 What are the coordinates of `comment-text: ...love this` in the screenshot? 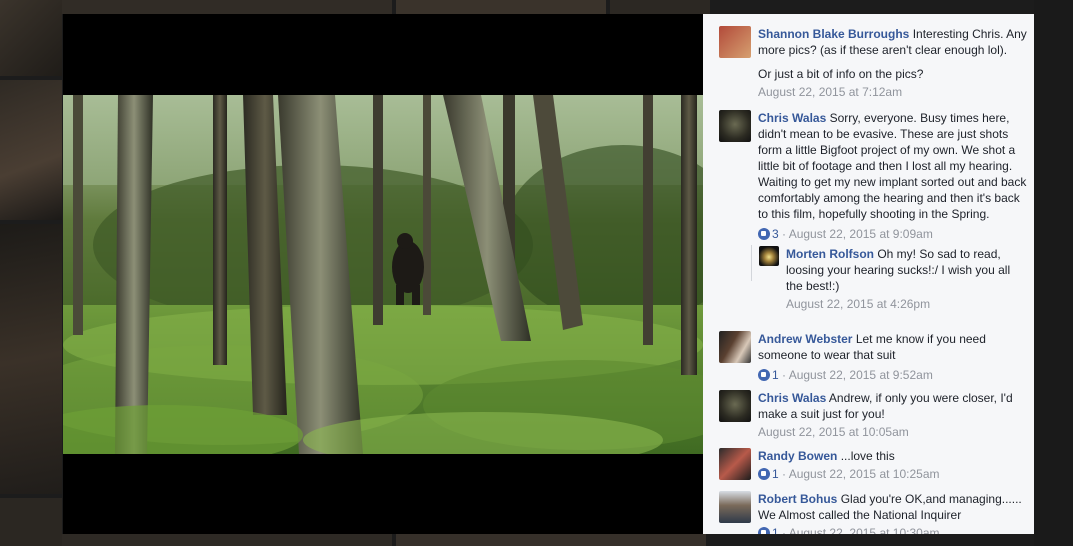 It's located at (867, 456).